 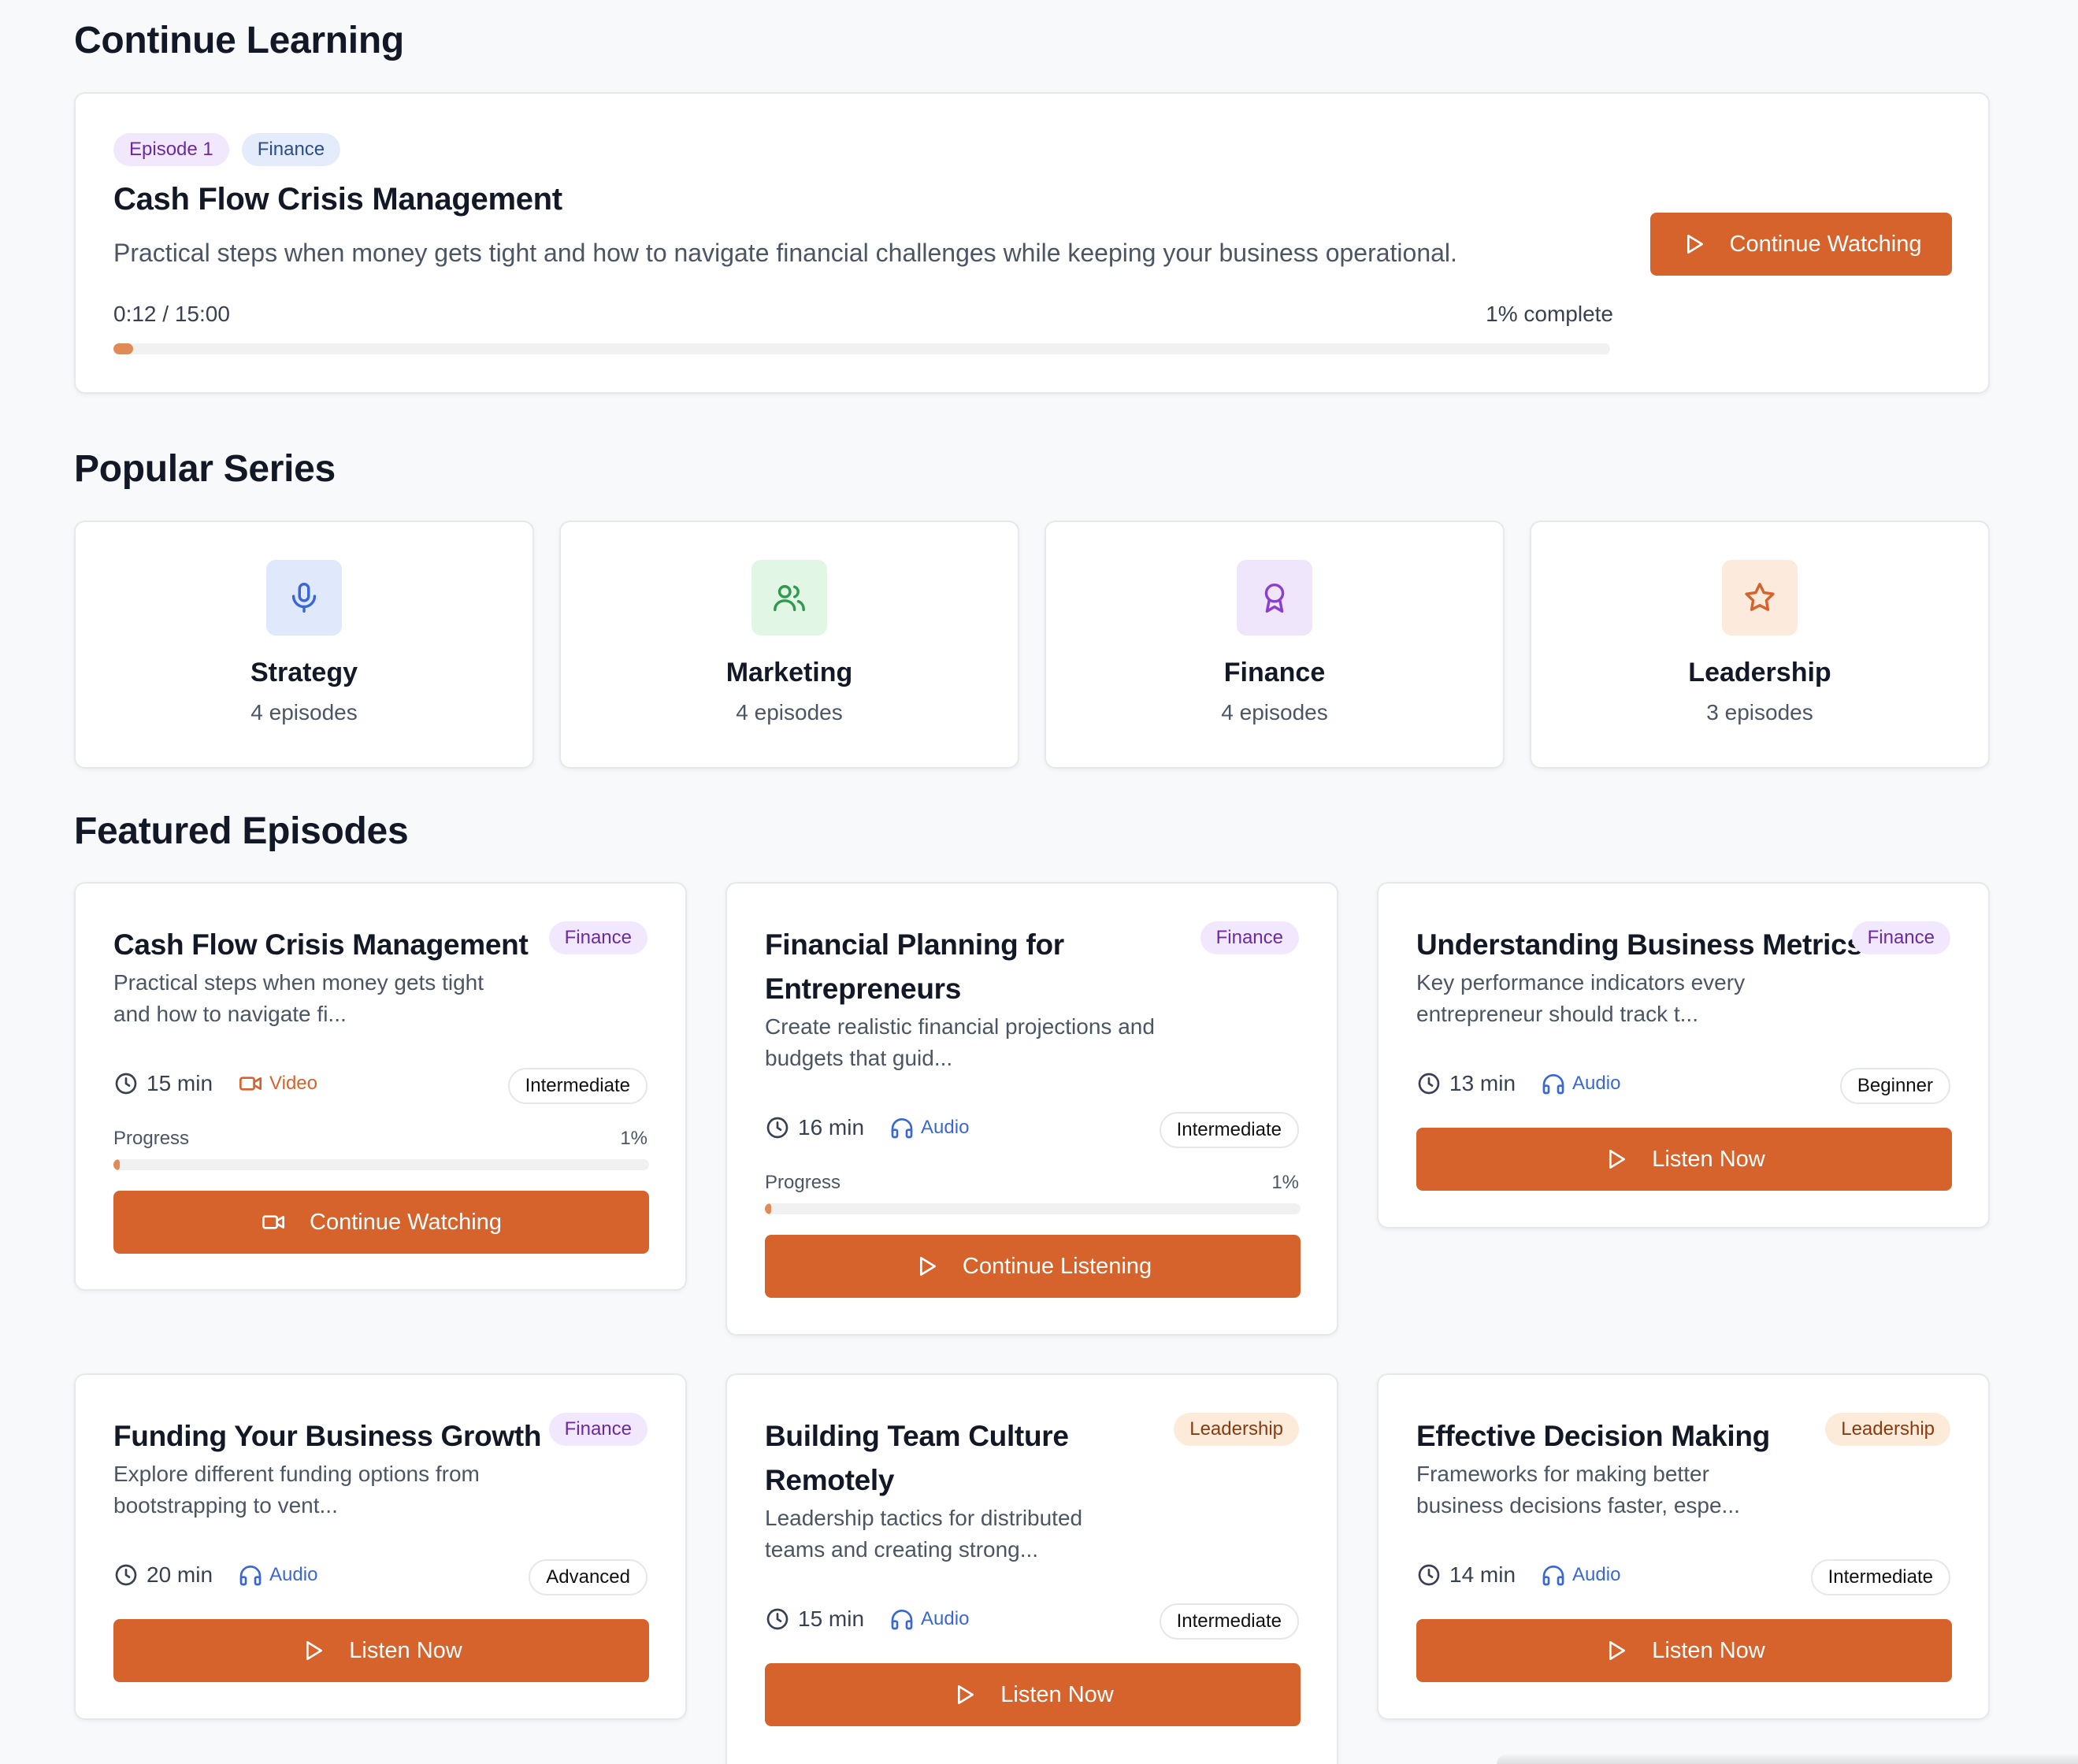 I want to click on continue-progress-bar, so click(x=861, y=348).